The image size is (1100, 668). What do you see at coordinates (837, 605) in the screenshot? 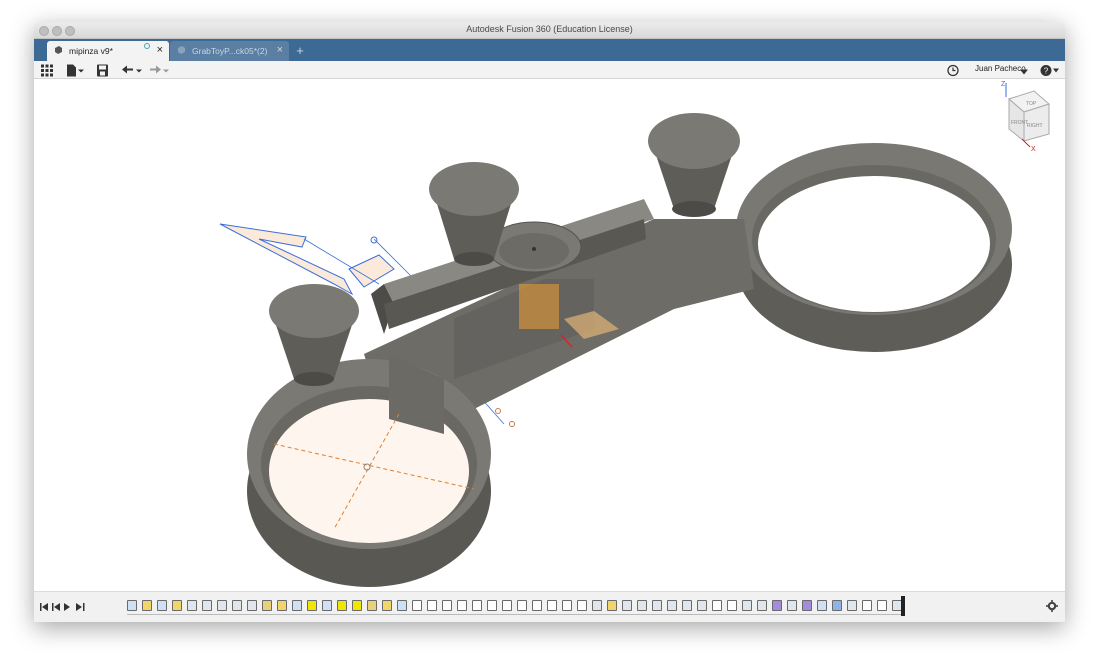
I see `component-feature-icon` at bounding box center [837, 605].